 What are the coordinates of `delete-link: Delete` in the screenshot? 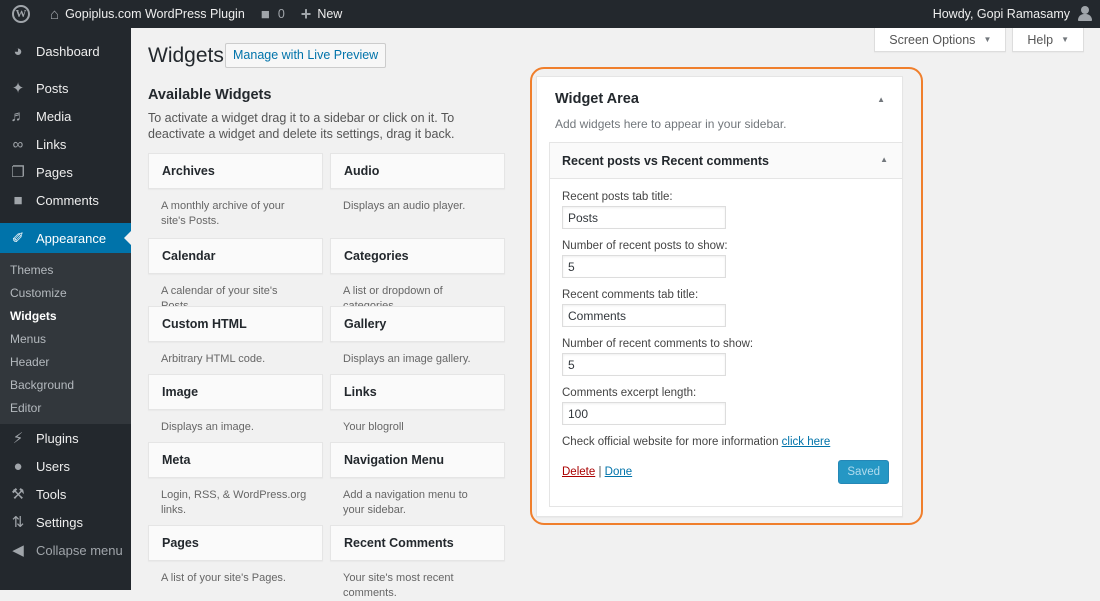 It's located at (578, 472).